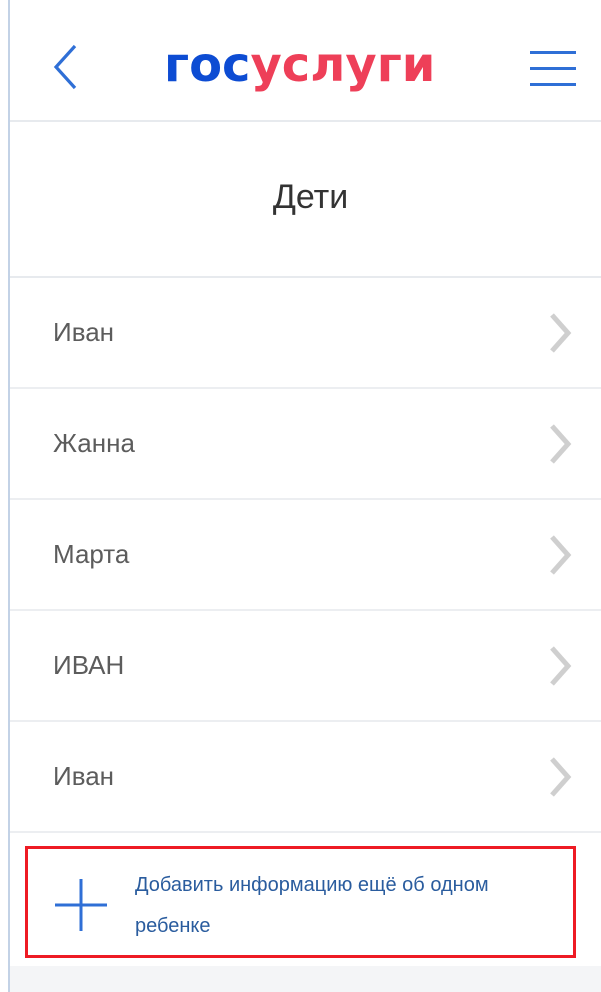 This screenshot has width=601, height=992. I want to click on page-title: Дети, so click(310, 196).